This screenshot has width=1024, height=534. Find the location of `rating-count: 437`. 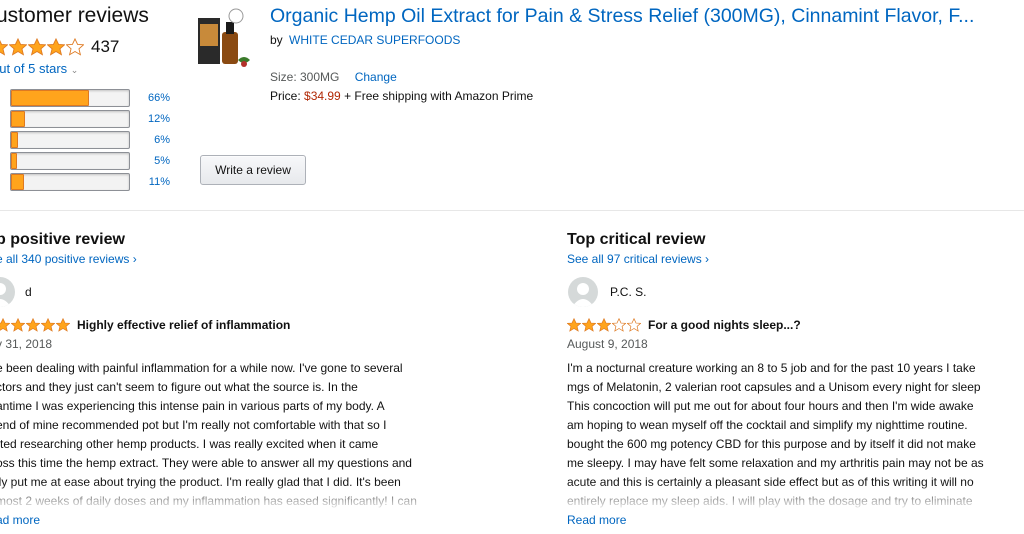

rating-count: 437 is located at coordinates (105, 46).